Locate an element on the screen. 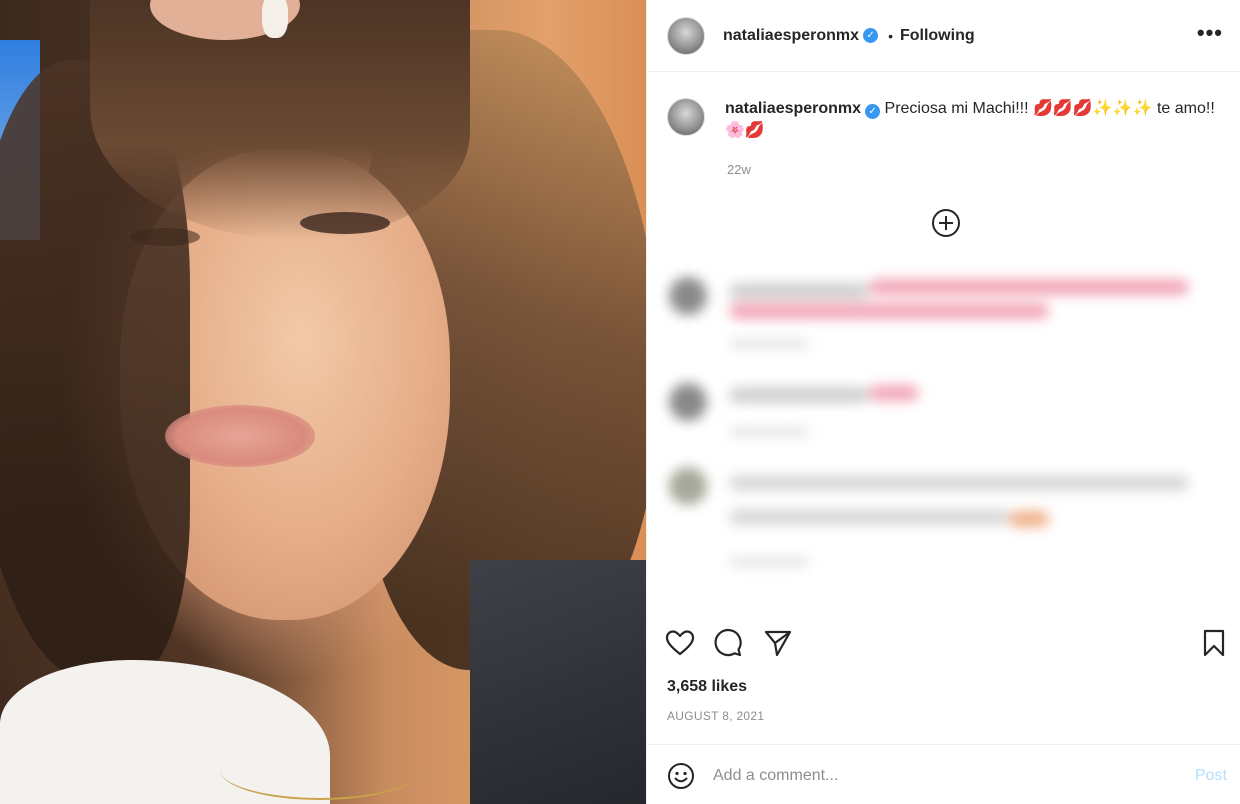 This screenshot has width=1240, height=804. load-more-icon is located at coordinates (946, 223).